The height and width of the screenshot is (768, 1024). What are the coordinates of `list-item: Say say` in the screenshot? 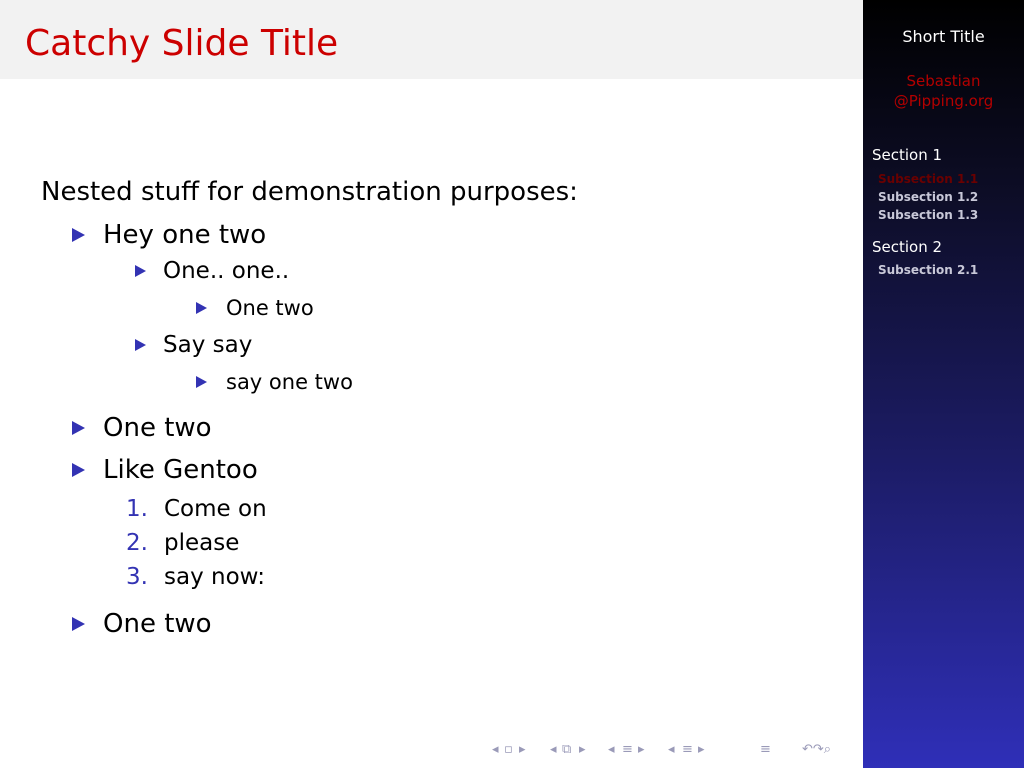 It's located at (208, 345).